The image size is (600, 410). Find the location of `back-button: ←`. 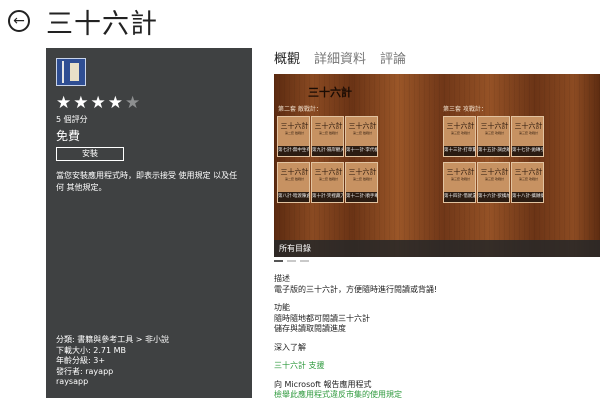

back-button: ← is located at coordinates (19, 21).